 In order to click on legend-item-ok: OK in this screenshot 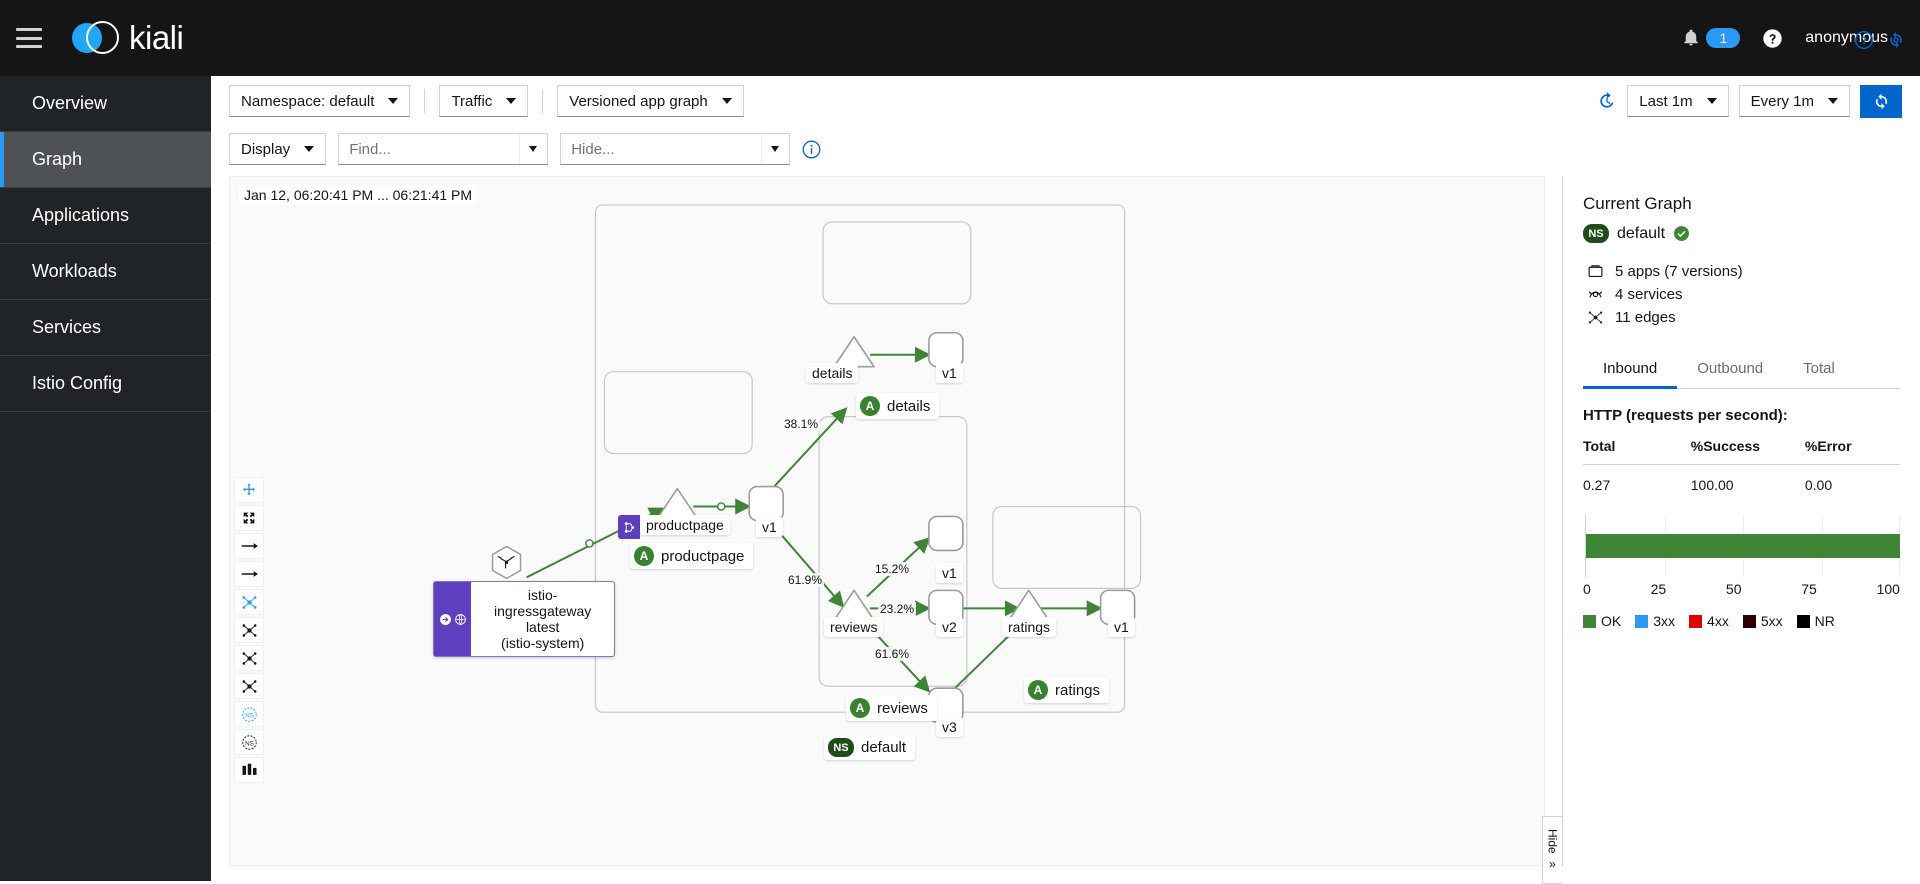, I will do `click(1602, 621)`.